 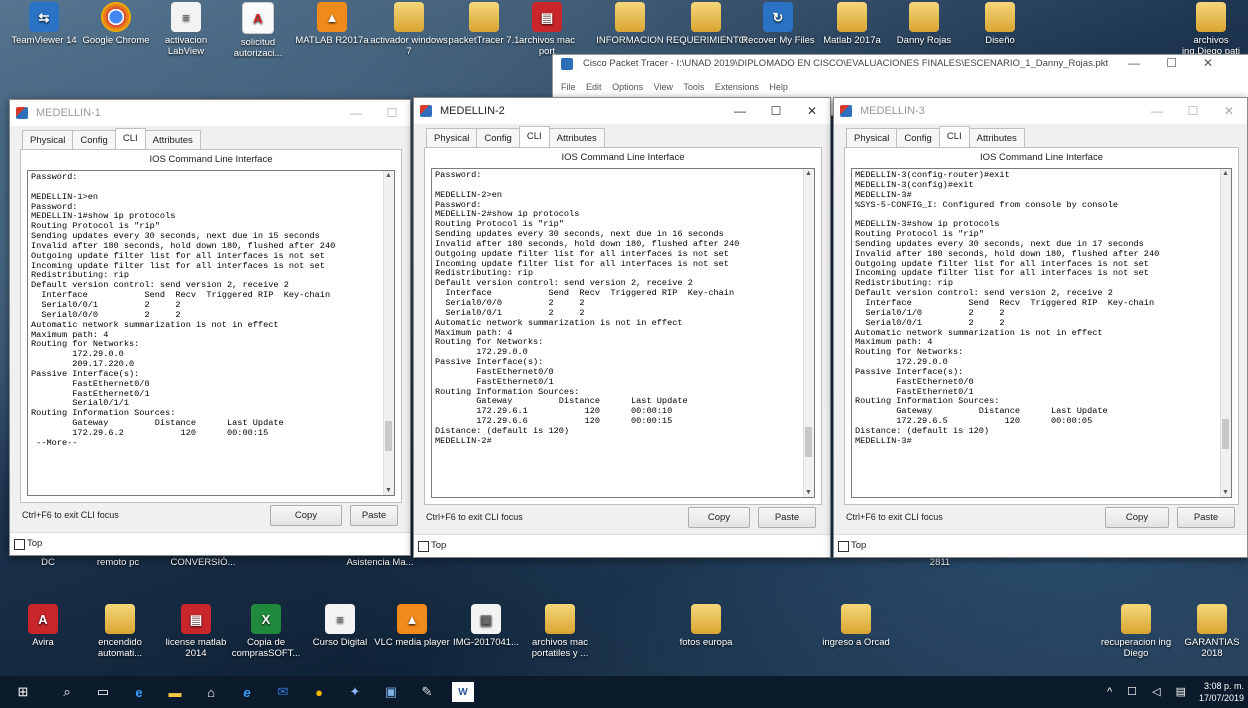 I want to click on desktop-icon-activador: activador windows 7, so click(x=409, y=29).